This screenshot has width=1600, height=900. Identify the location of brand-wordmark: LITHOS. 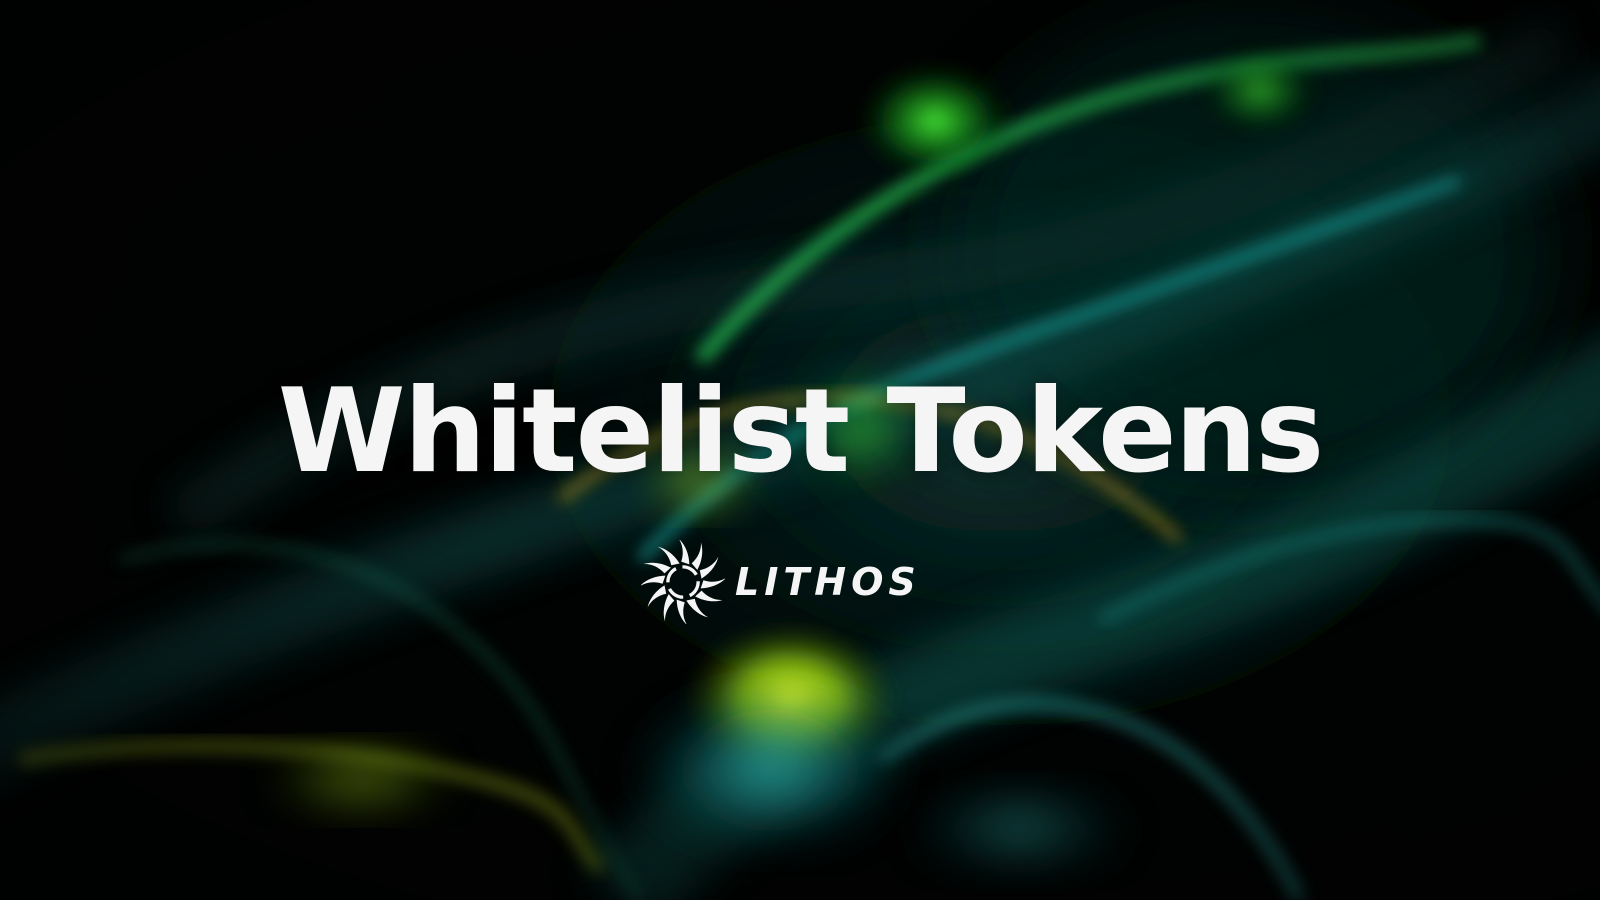
(828, 582).